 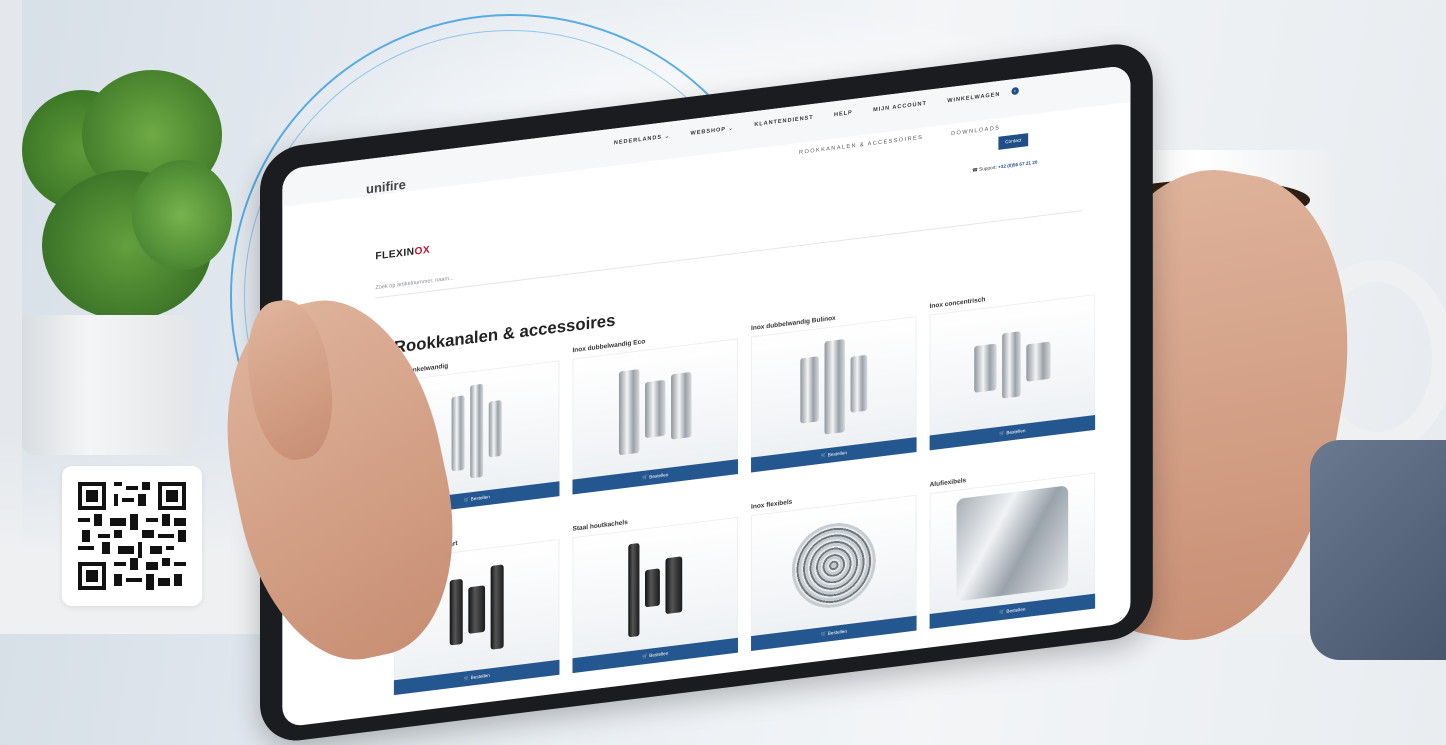 I want to click on alu-flexible-image, so click(x=1012, y=543).